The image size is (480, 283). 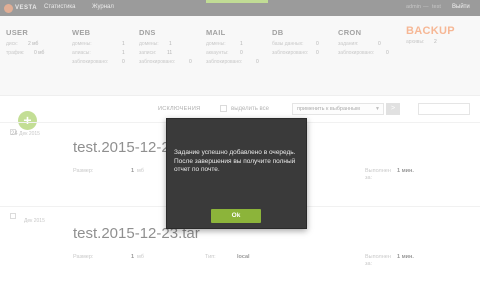 What do you see at coordinates (236, 216) in the screenshot?
I see `ok-button: Ok` at bounding box center [236, 216].